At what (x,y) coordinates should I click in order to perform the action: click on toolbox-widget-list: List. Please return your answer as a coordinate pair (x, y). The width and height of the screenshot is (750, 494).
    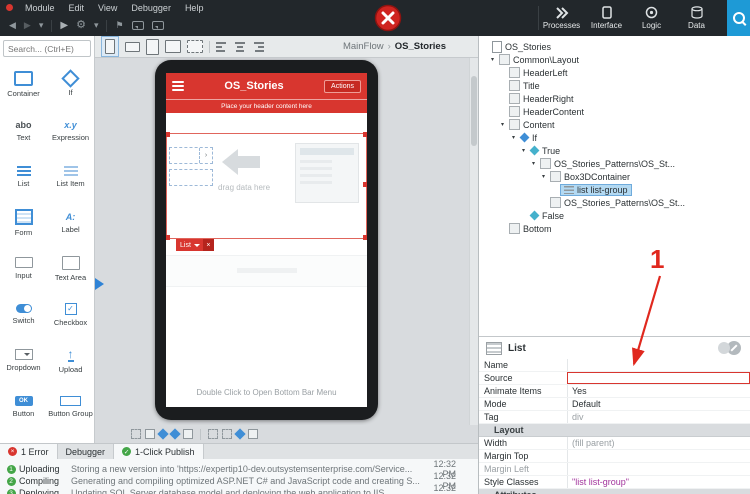
    Looking at the image, I should click on (23, 177).